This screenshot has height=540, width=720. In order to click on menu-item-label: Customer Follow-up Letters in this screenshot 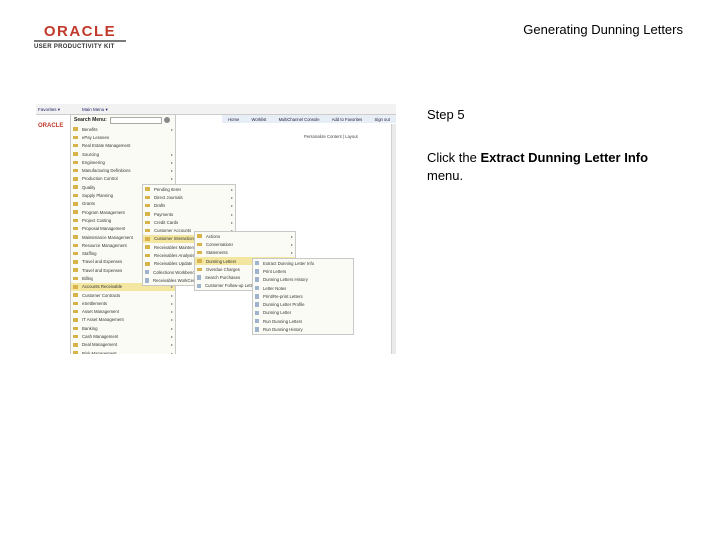, I will do `click(231, 286)`.